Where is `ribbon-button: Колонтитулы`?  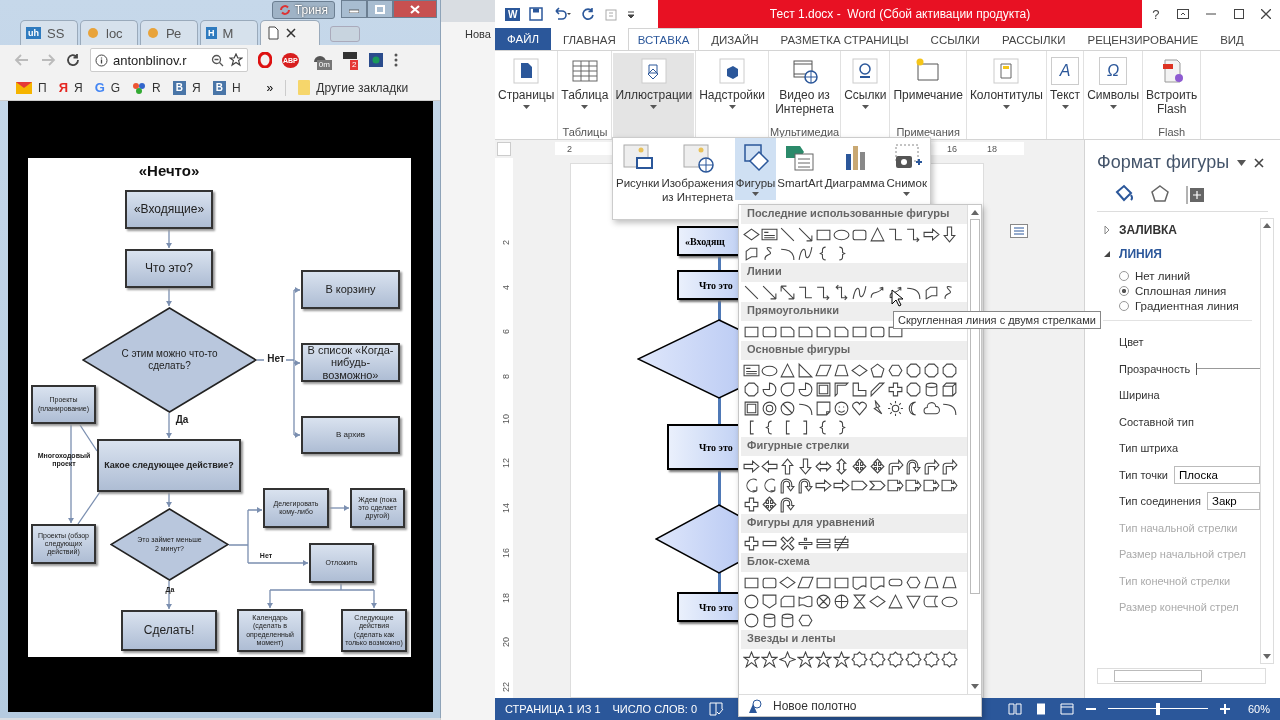
ribbon-button: Колонтитулы is located at coordinates (1006, 96).